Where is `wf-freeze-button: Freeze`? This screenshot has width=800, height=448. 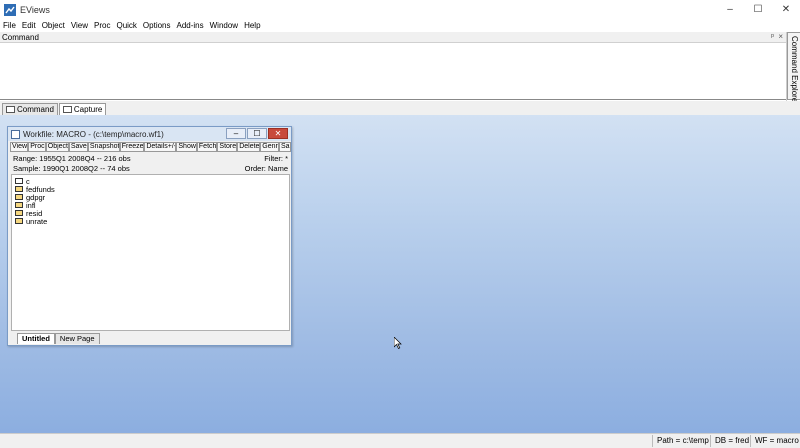 wf-freeze-button: Freeze is located at coordinates (132, 147).